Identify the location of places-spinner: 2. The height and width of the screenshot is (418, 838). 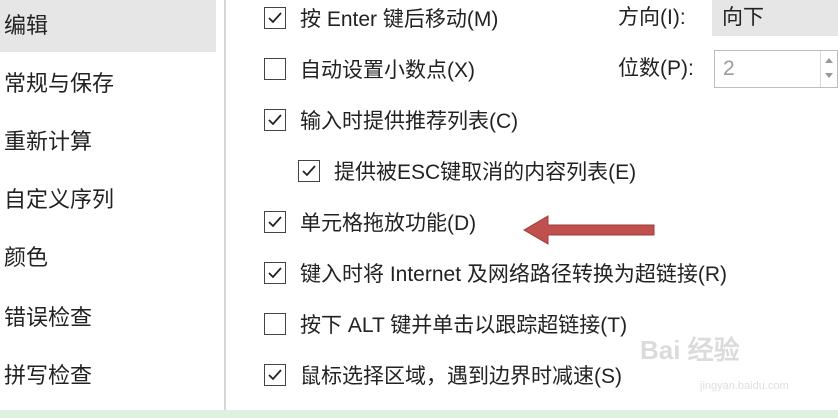
(776, 69).